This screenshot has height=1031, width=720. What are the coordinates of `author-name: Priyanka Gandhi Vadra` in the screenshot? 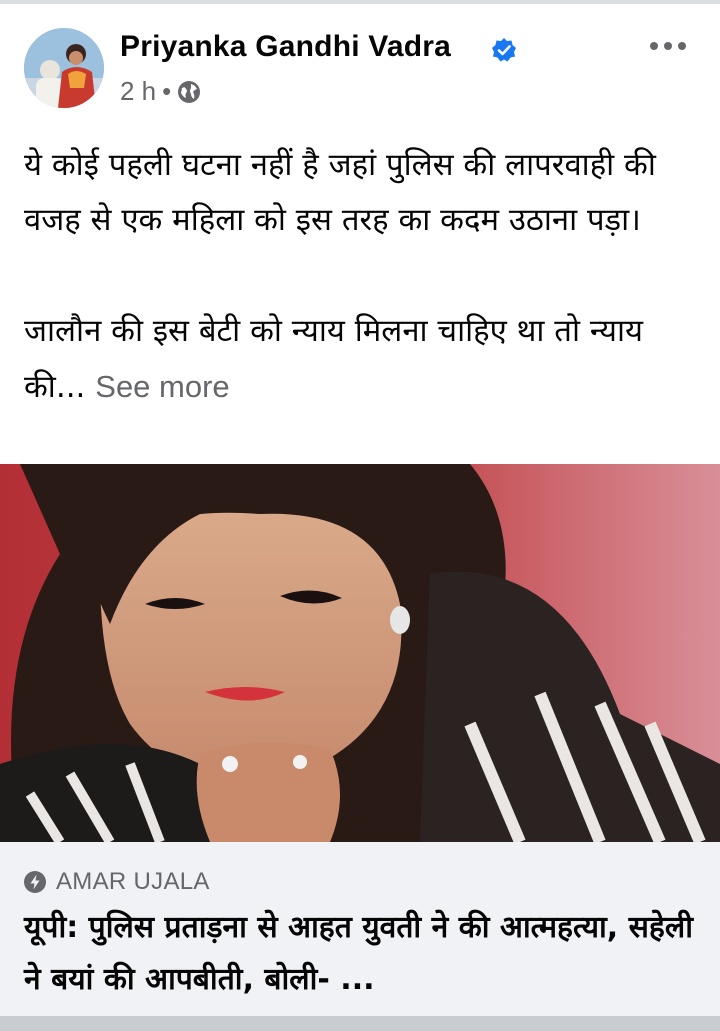 It's located at (285, 47).